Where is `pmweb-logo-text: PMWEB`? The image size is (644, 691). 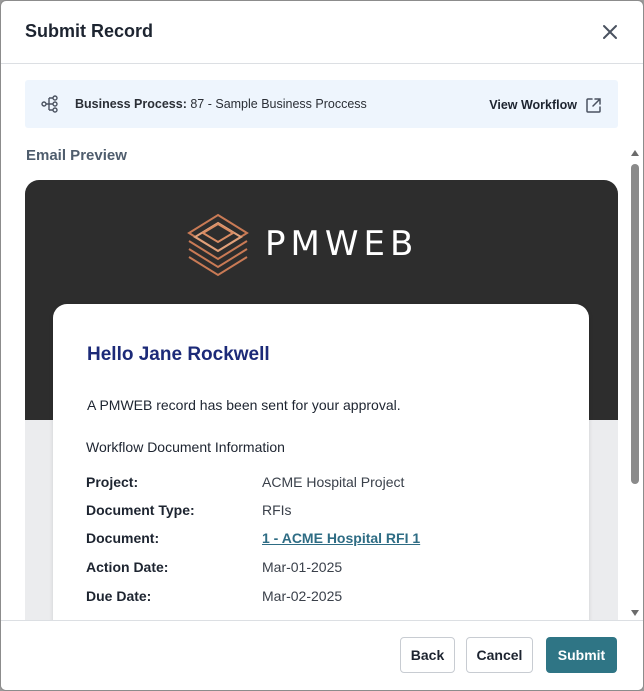 pmweb-logo-text: PMWEB is located at coordinates (342, 244).